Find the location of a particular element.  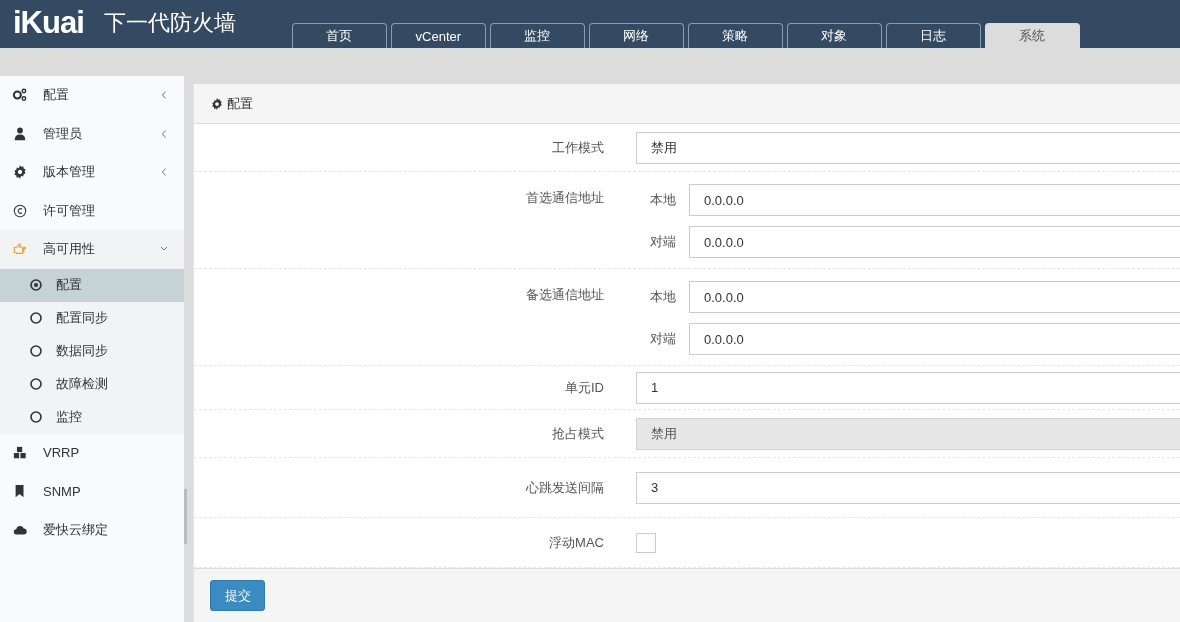

field-label: 抢占模式 is located at coordinates (577, 433).